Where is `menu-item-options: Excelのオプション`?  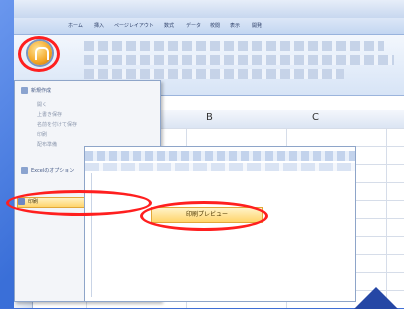 menu-item-options: Excelのオプション is located at coordinates (47, 171).